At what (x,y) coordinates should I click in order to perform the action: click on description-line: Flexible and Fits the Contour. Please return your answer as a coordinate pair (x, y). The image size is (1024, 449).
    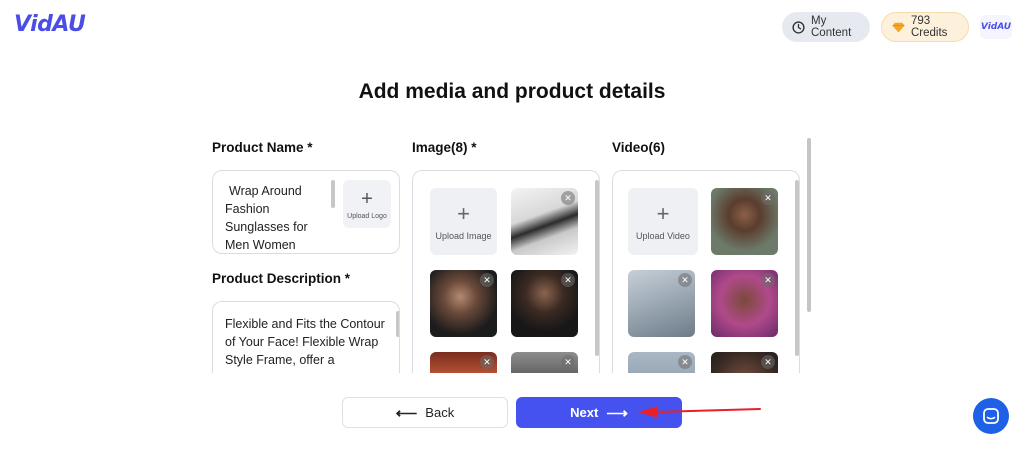
    Looking at the image, I should click on (305, 324).